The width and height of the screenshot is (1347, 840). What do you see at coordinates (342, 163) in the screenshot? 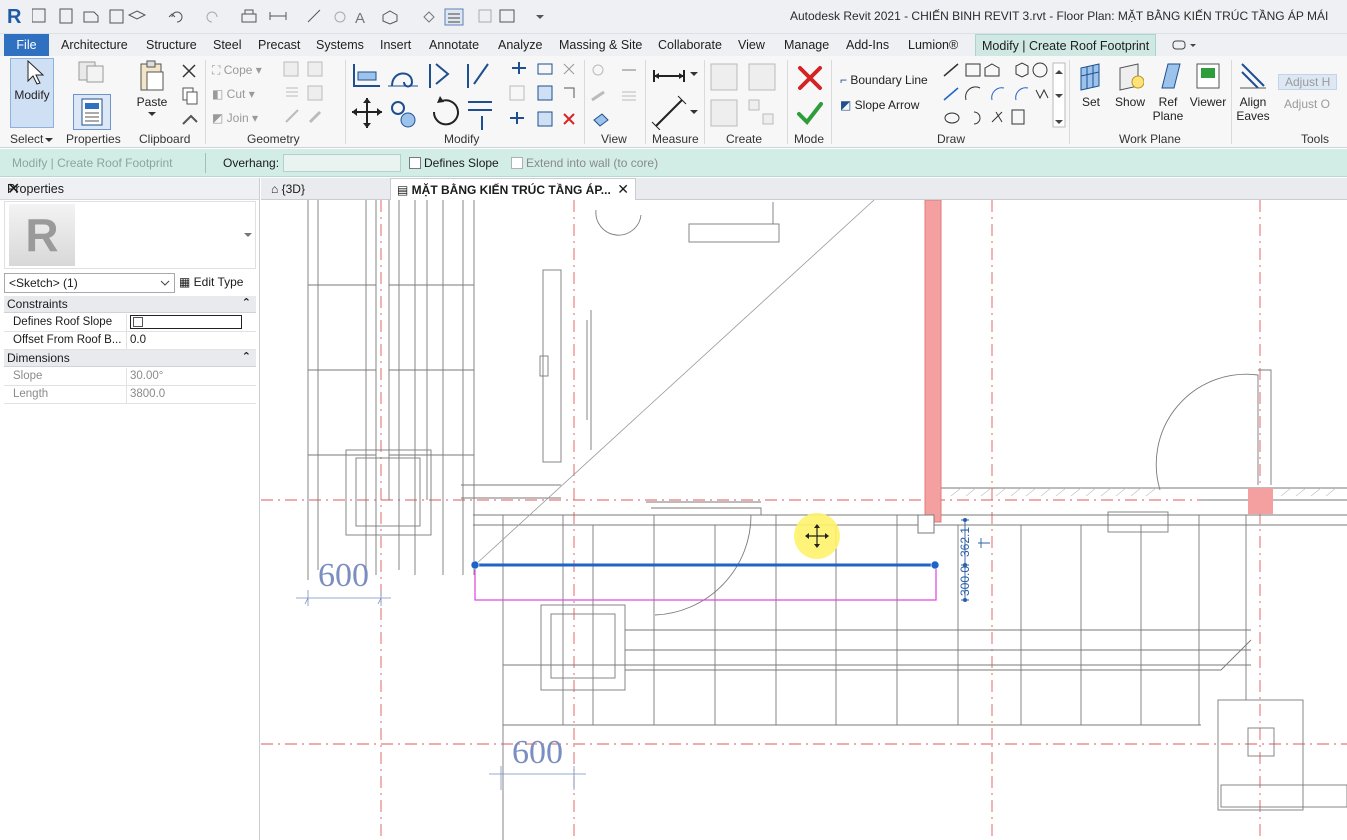
I see `overhang-input` at bounding box center [342, 163].